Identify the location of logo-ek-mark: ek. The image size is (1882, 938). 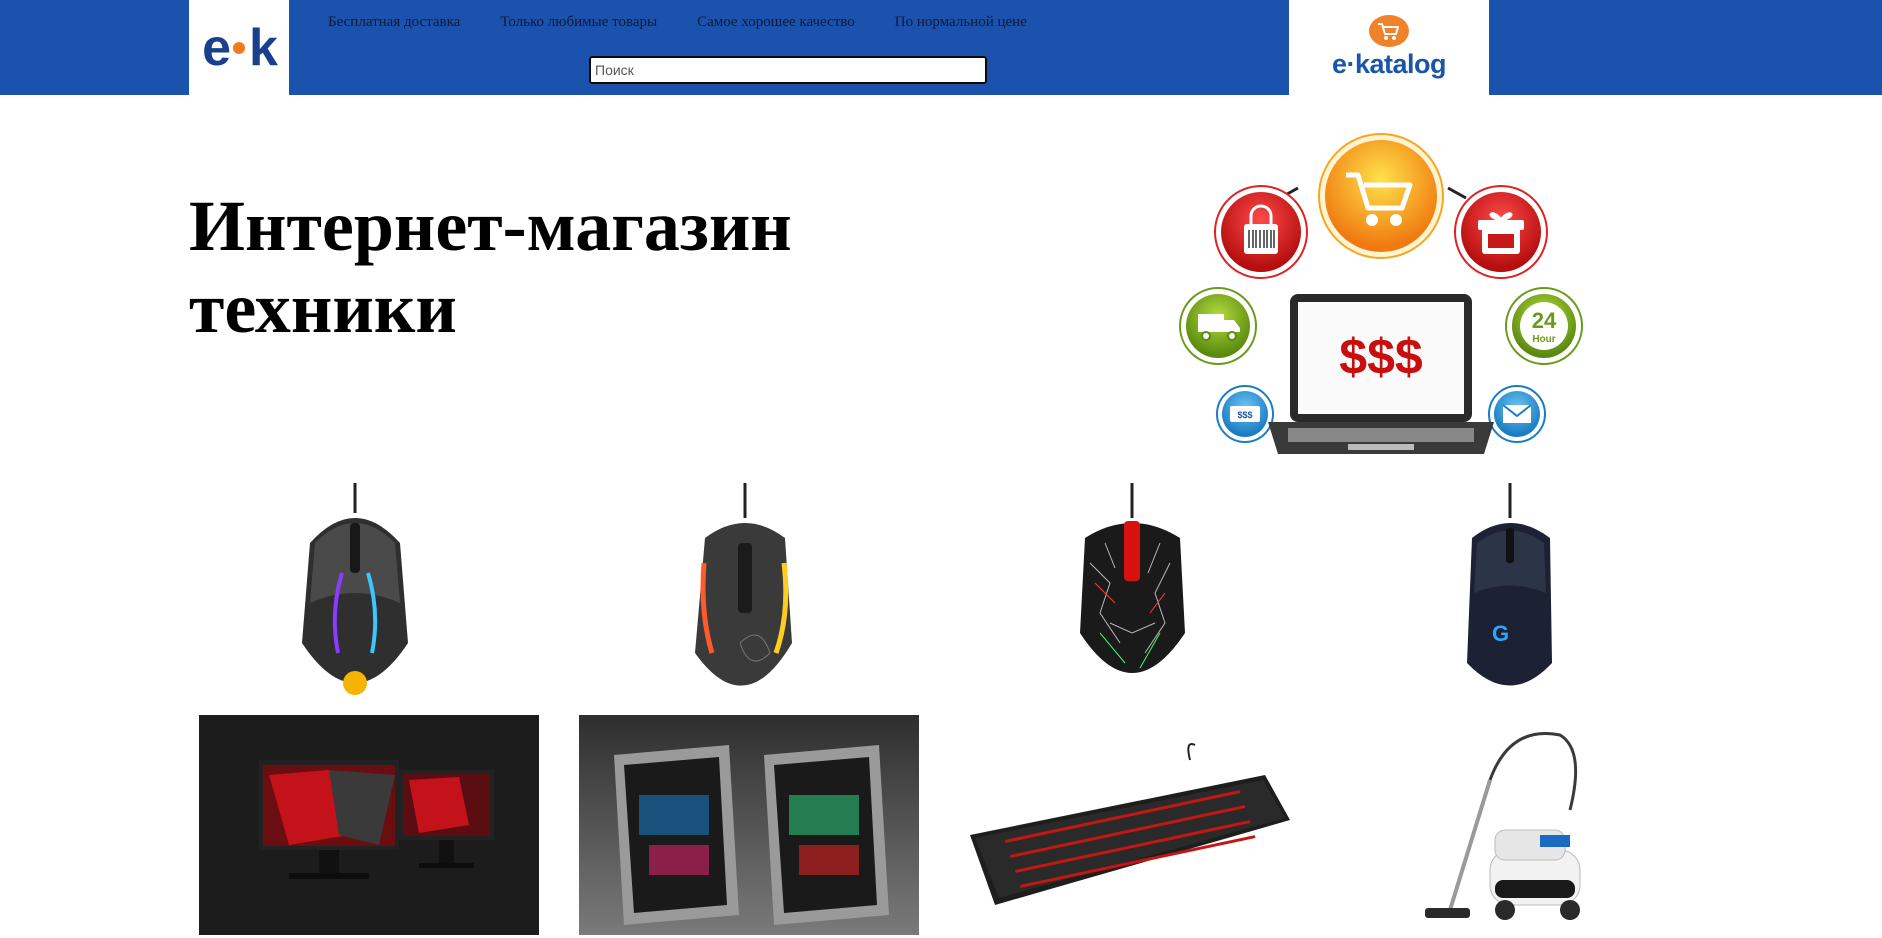
(240, 47).